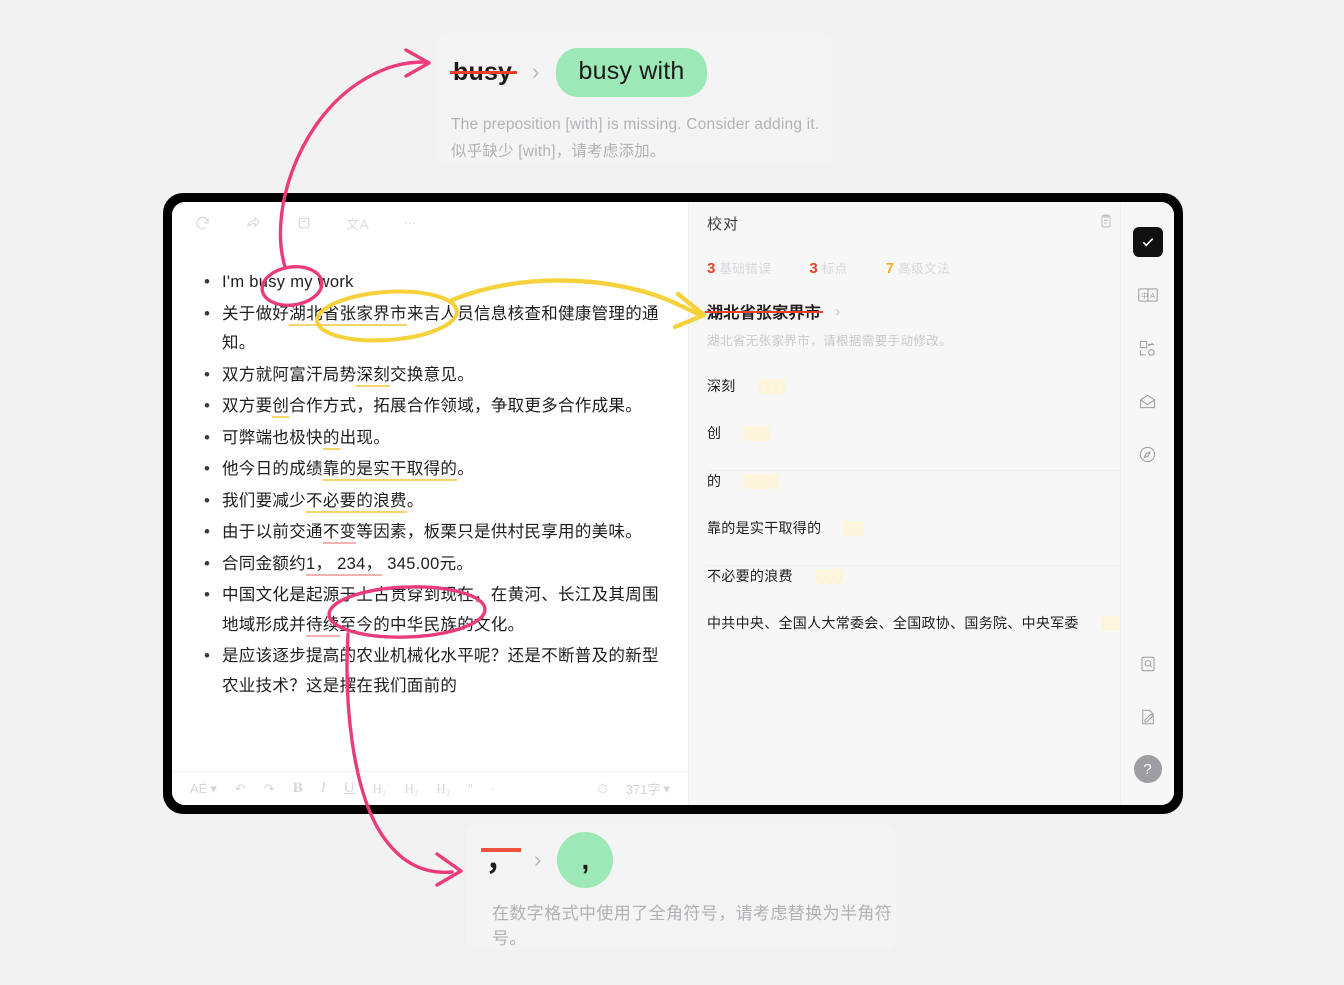 Image resolution: width=1344 pixels, height=985 pixels. I want to click on document-line: 由于以前交通不变等因素，板栗只是供村民享用的美味。, so click(431, 532).